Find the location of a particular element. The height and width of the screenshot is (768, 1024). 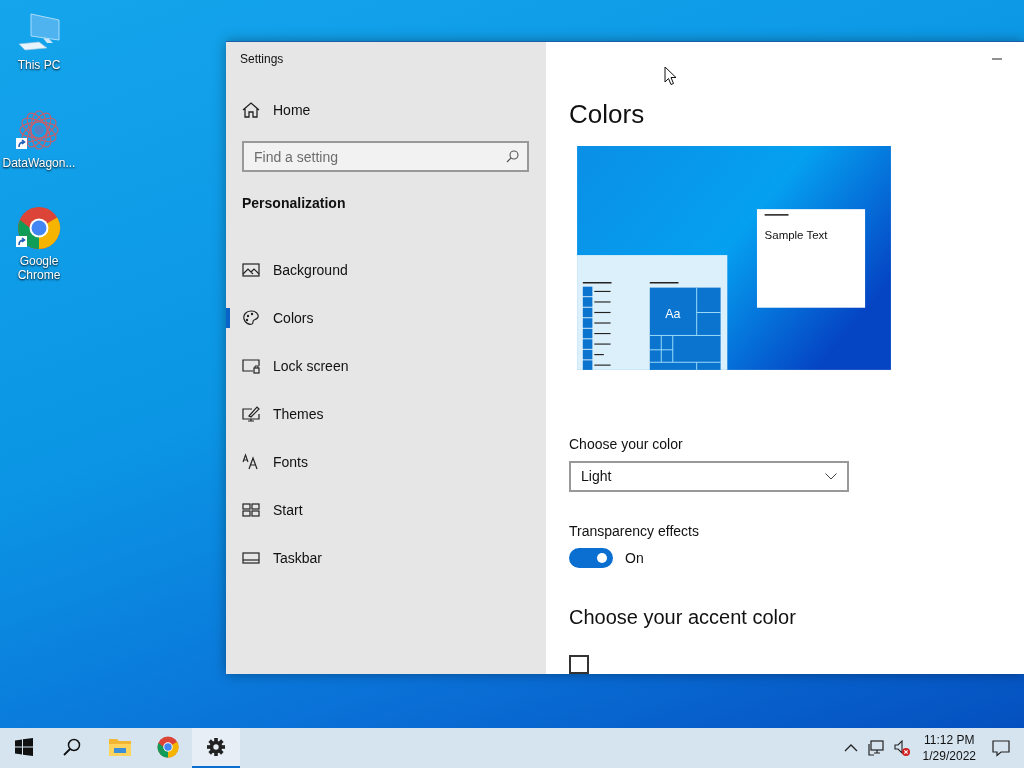

home-link: Home is located at coordinates (276, 110).